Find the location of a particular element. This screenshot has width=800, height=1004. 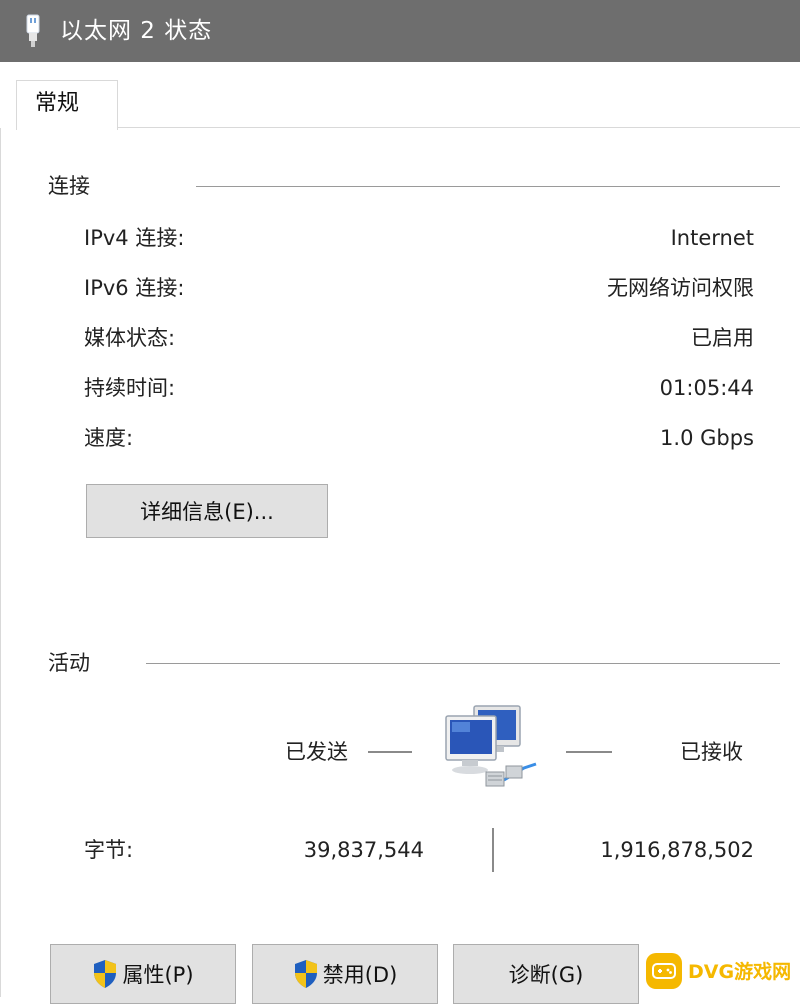

bytes-sent-value: 39,837,544 is located at coordinates (363, 850).